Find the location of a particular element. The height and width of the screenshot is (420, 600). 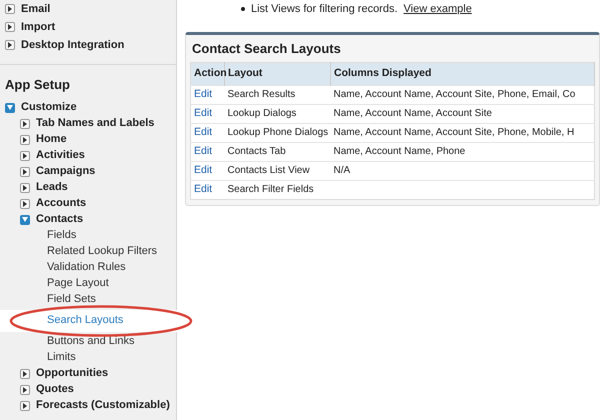

table-cell: Name, Account Name, Phone is located at coordinates (462, 152).